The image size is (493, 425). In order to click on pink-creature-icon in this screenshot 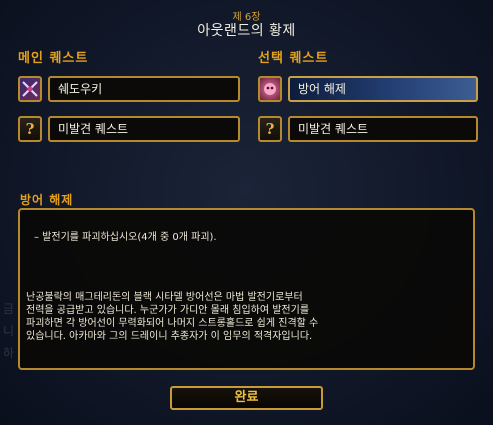, I will do `click(270, 89)`.